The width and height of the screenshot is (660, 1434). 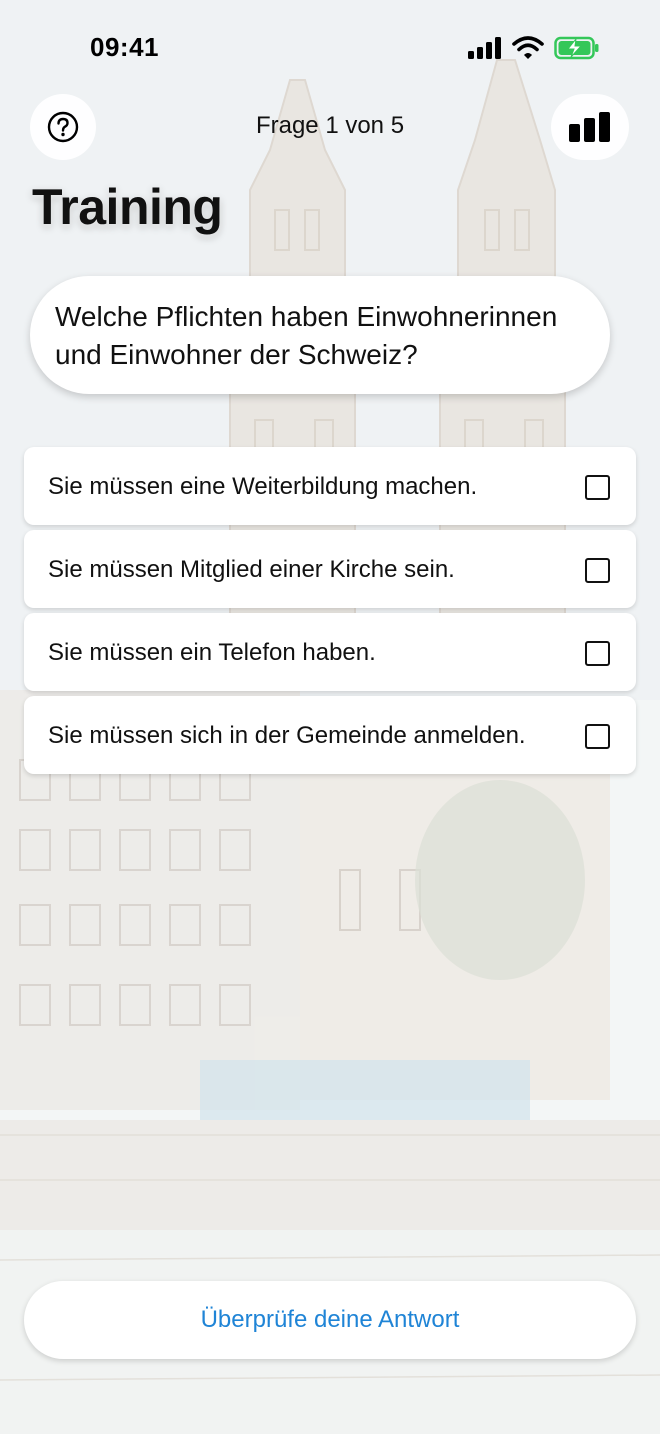 What do you see at coordinates (127, 207) in the screenshot?
I see `page-title: Training` at bounding box center [127, 207].